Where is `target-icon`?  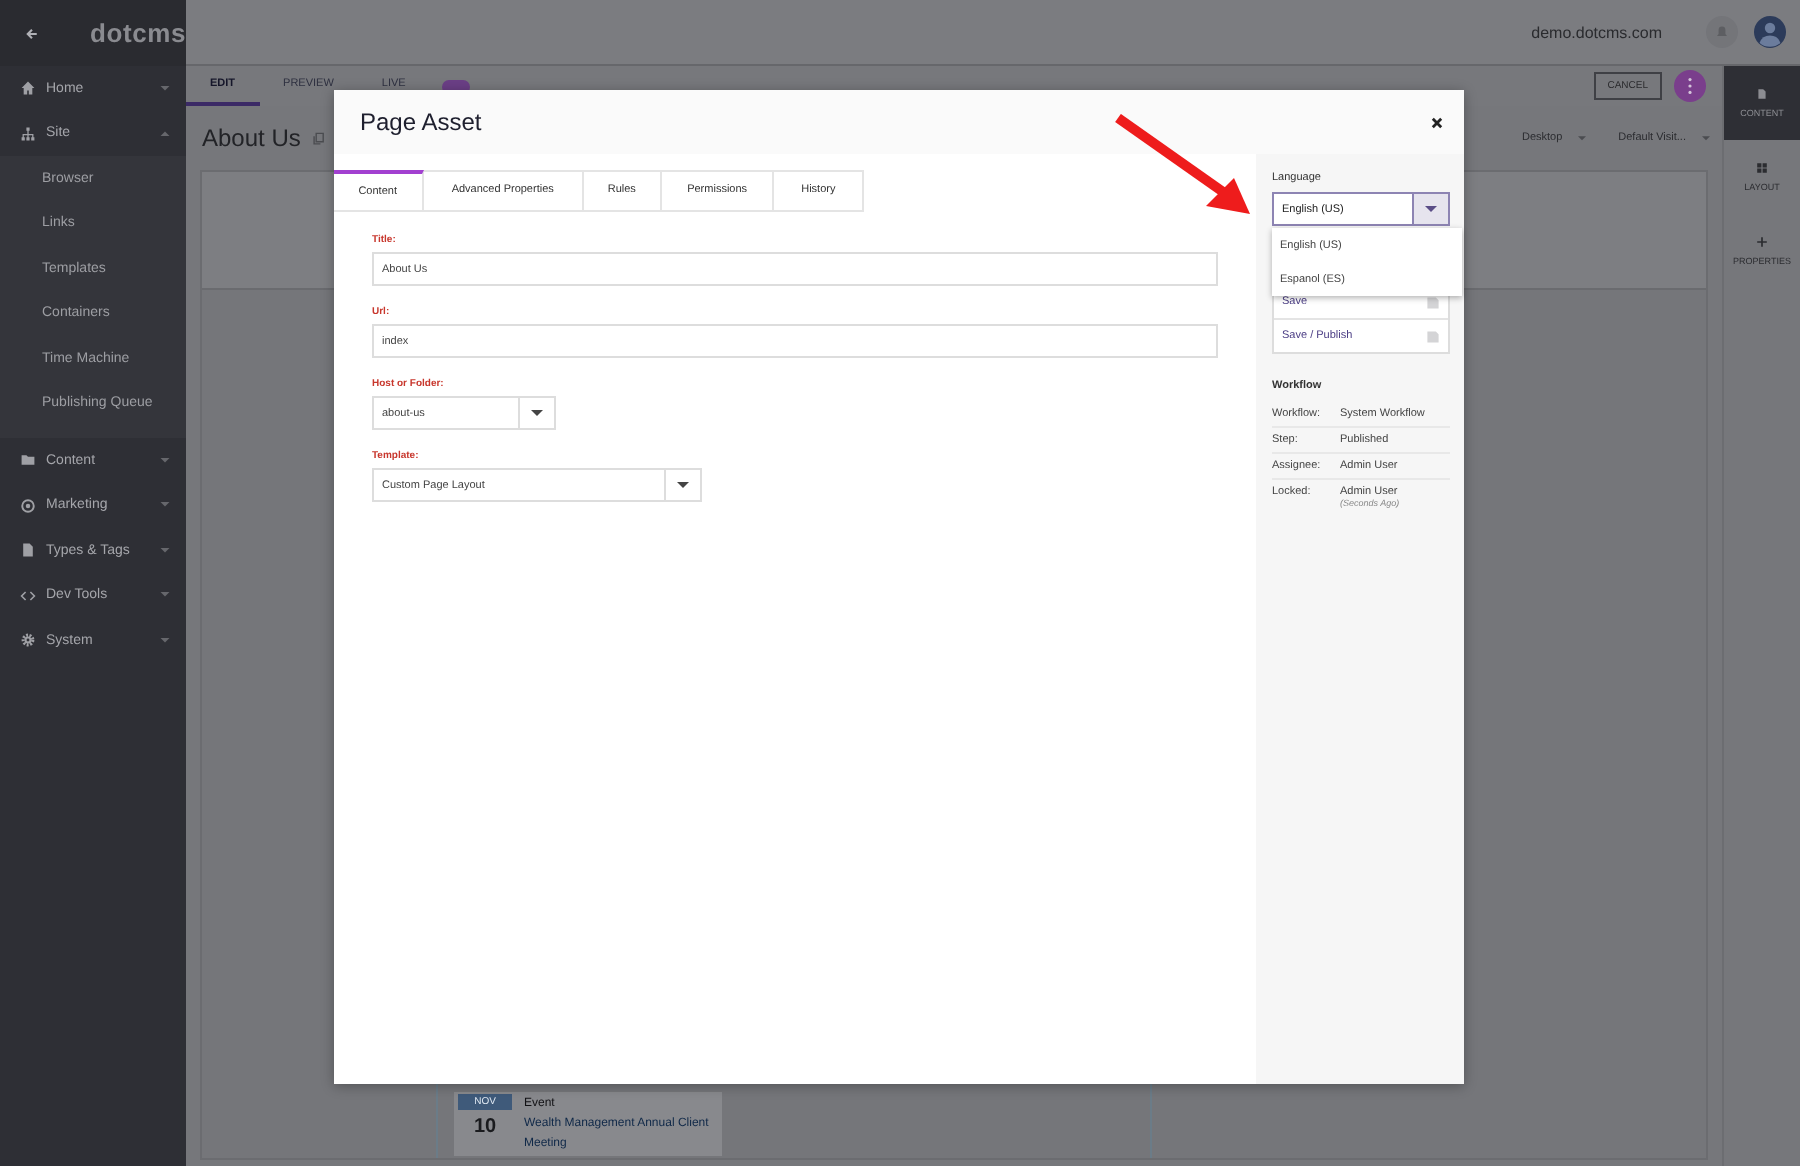 target-icon is located at coordinates (28, 505).